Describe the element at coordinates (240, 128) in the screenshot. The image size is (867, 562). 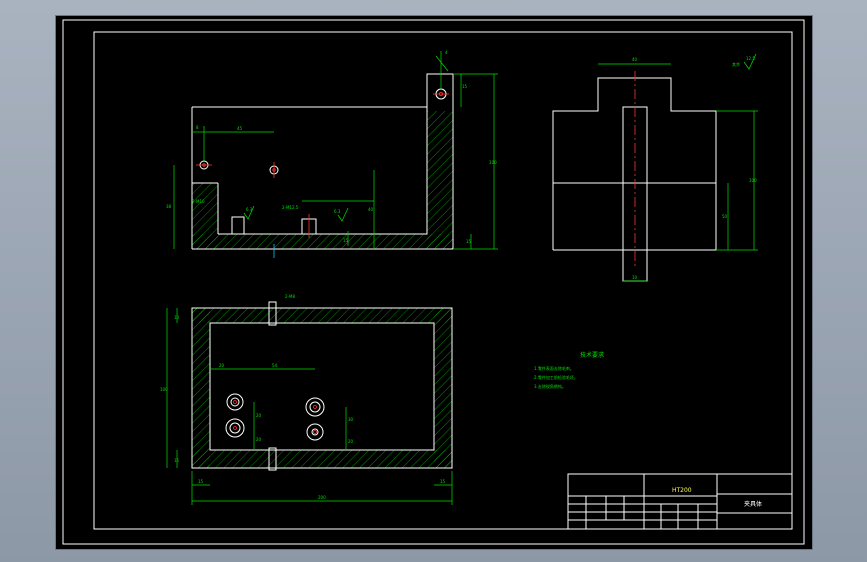
I see `svg-text: 45` at that location.